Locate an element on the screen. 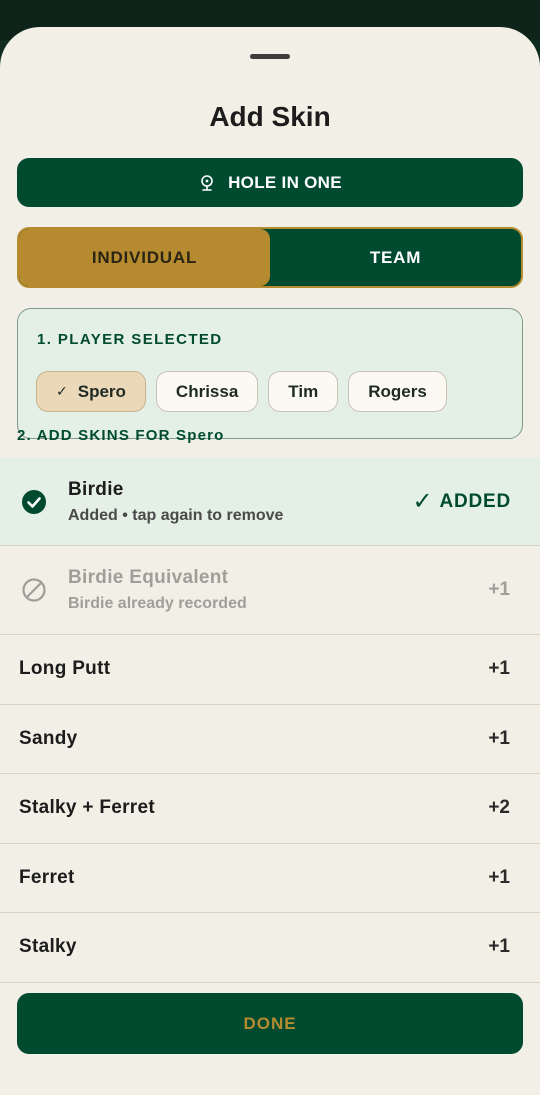 This screenshot has height=1095, width=540. skin-subtitle: Birdie already recorded is located at coordinates (157, 603).